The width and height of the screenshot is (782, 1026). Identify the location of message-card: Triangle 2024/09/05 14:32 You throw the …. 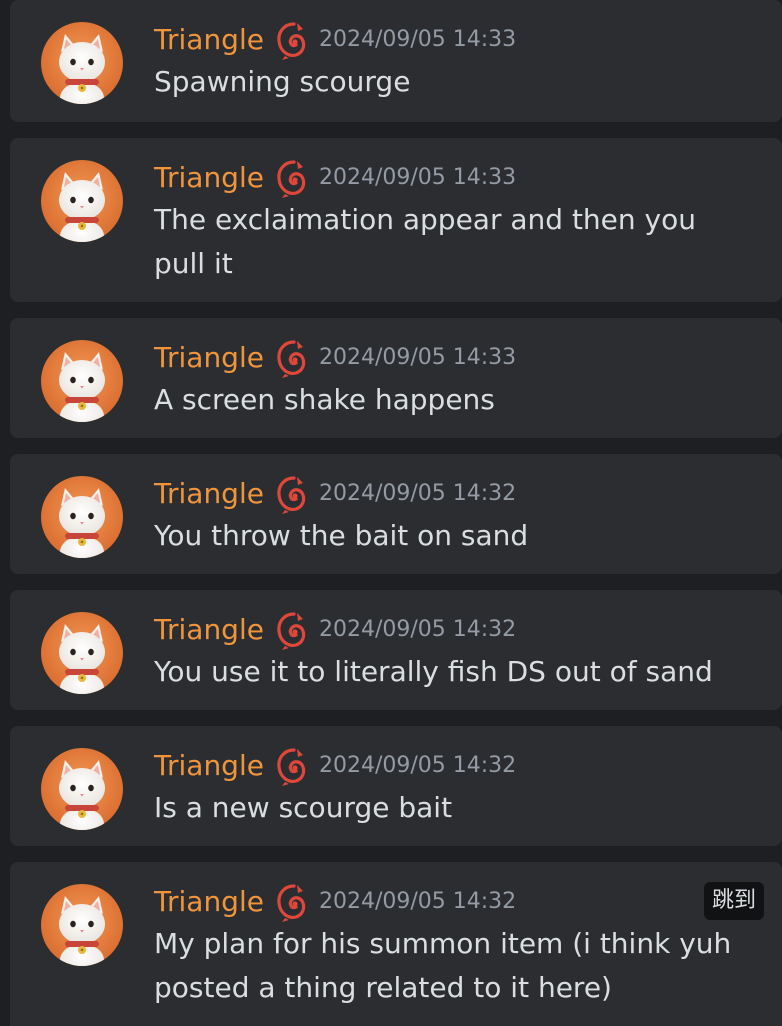
(396, 514).